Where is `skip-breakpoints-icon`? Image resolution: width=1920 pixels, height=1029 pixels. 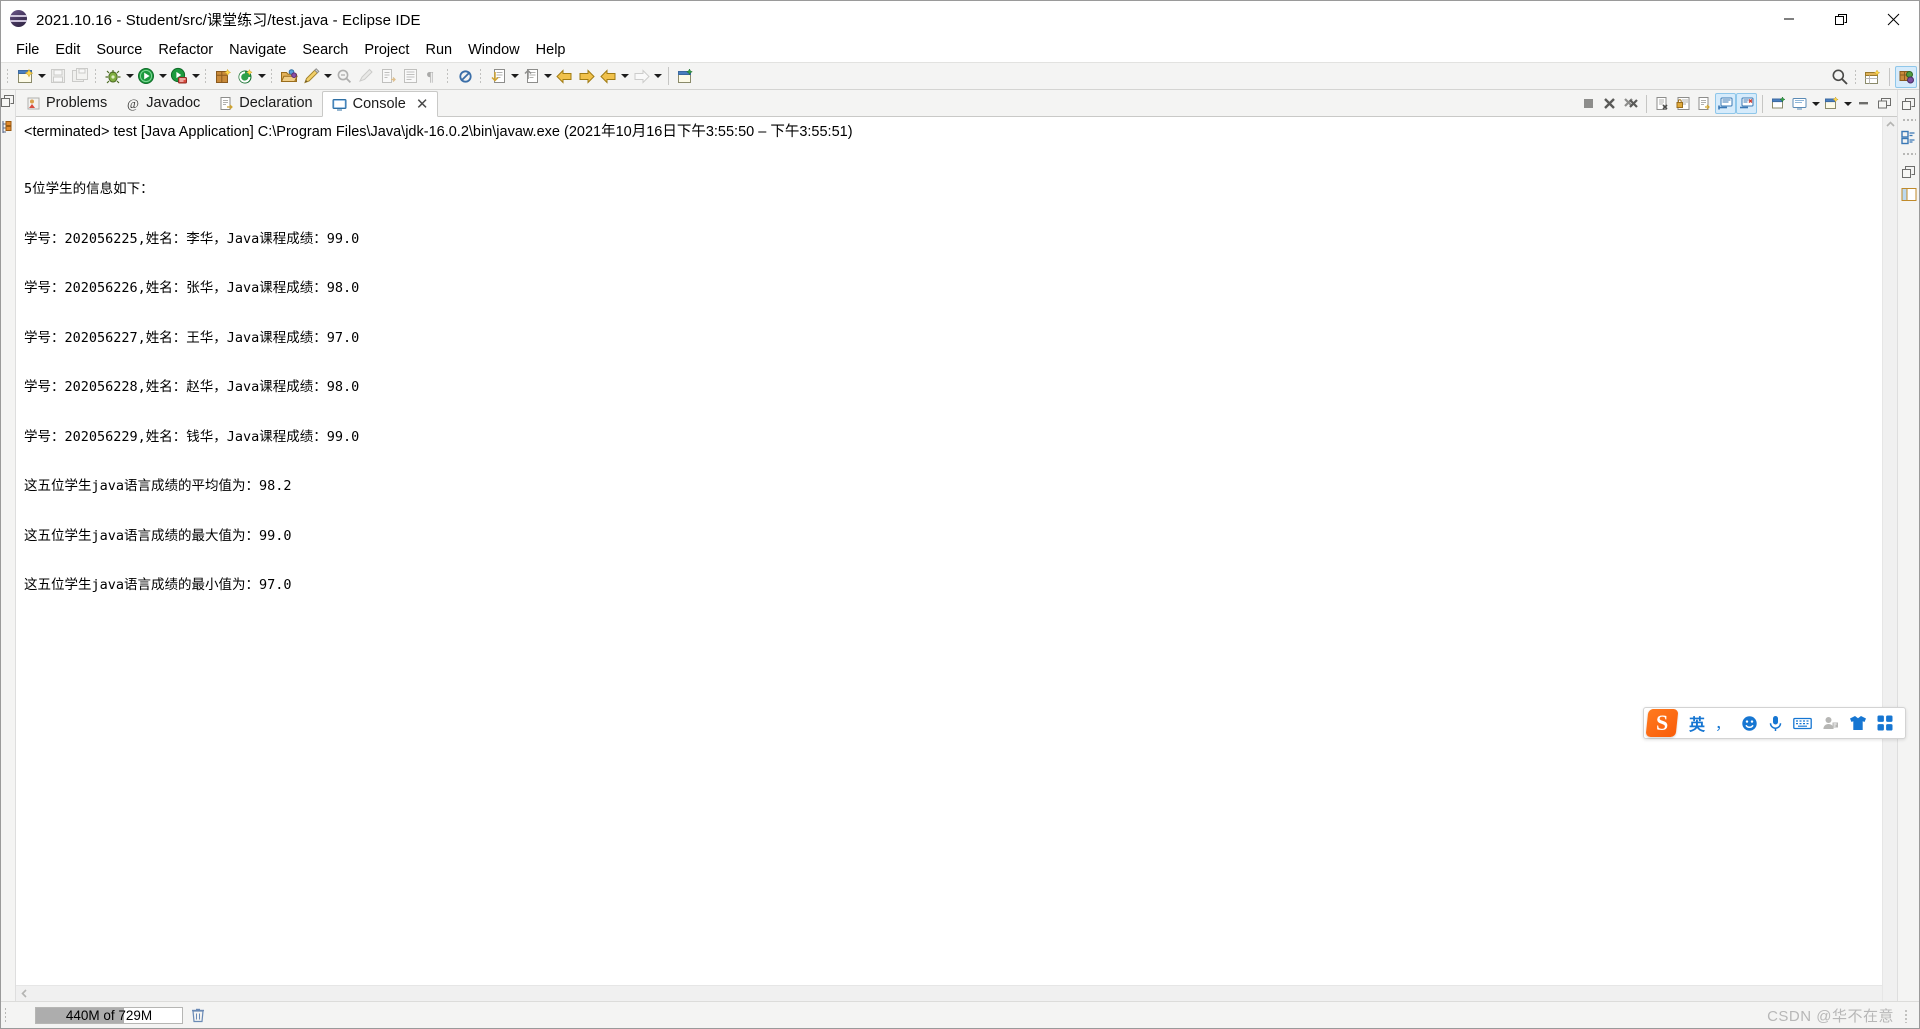 skip-breakpoints-icon is located at coordinates (465, 76).